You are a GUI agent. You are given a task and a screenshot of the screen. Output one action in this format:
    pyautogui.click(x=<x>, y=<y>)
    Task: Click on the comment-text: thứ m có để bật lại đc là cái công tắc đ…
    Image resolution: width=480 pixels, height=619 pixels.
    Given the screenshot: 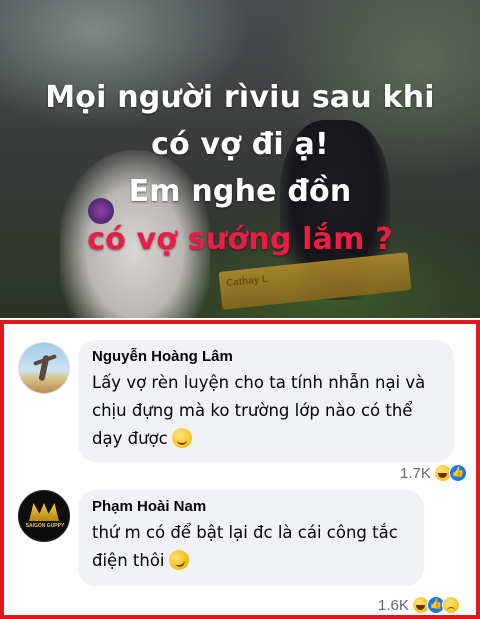 What is the action you would take?
    pyautogui.click(x=251, y=547)
    